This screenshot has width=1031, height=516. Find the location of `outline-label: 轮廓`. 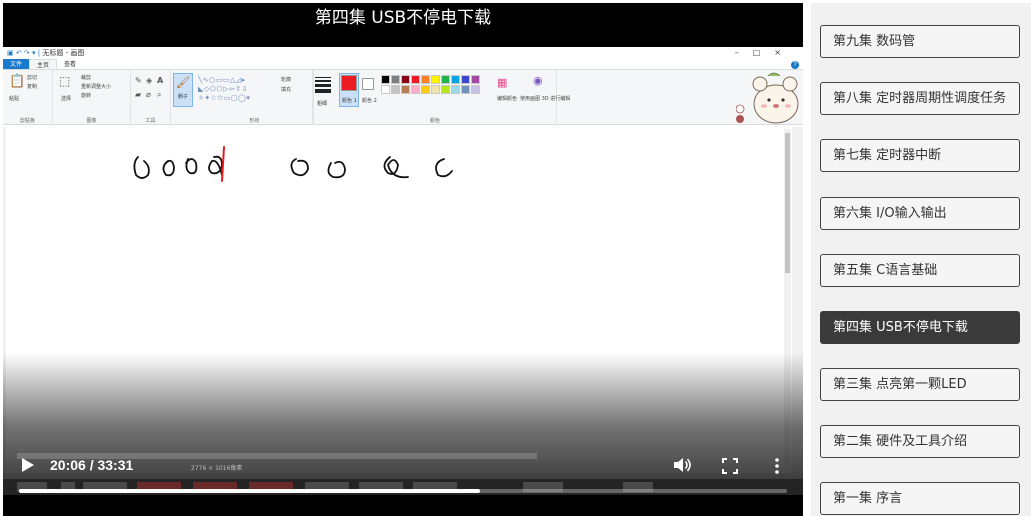

outline-label: 轮廓 is located at coordinates (286, 80).